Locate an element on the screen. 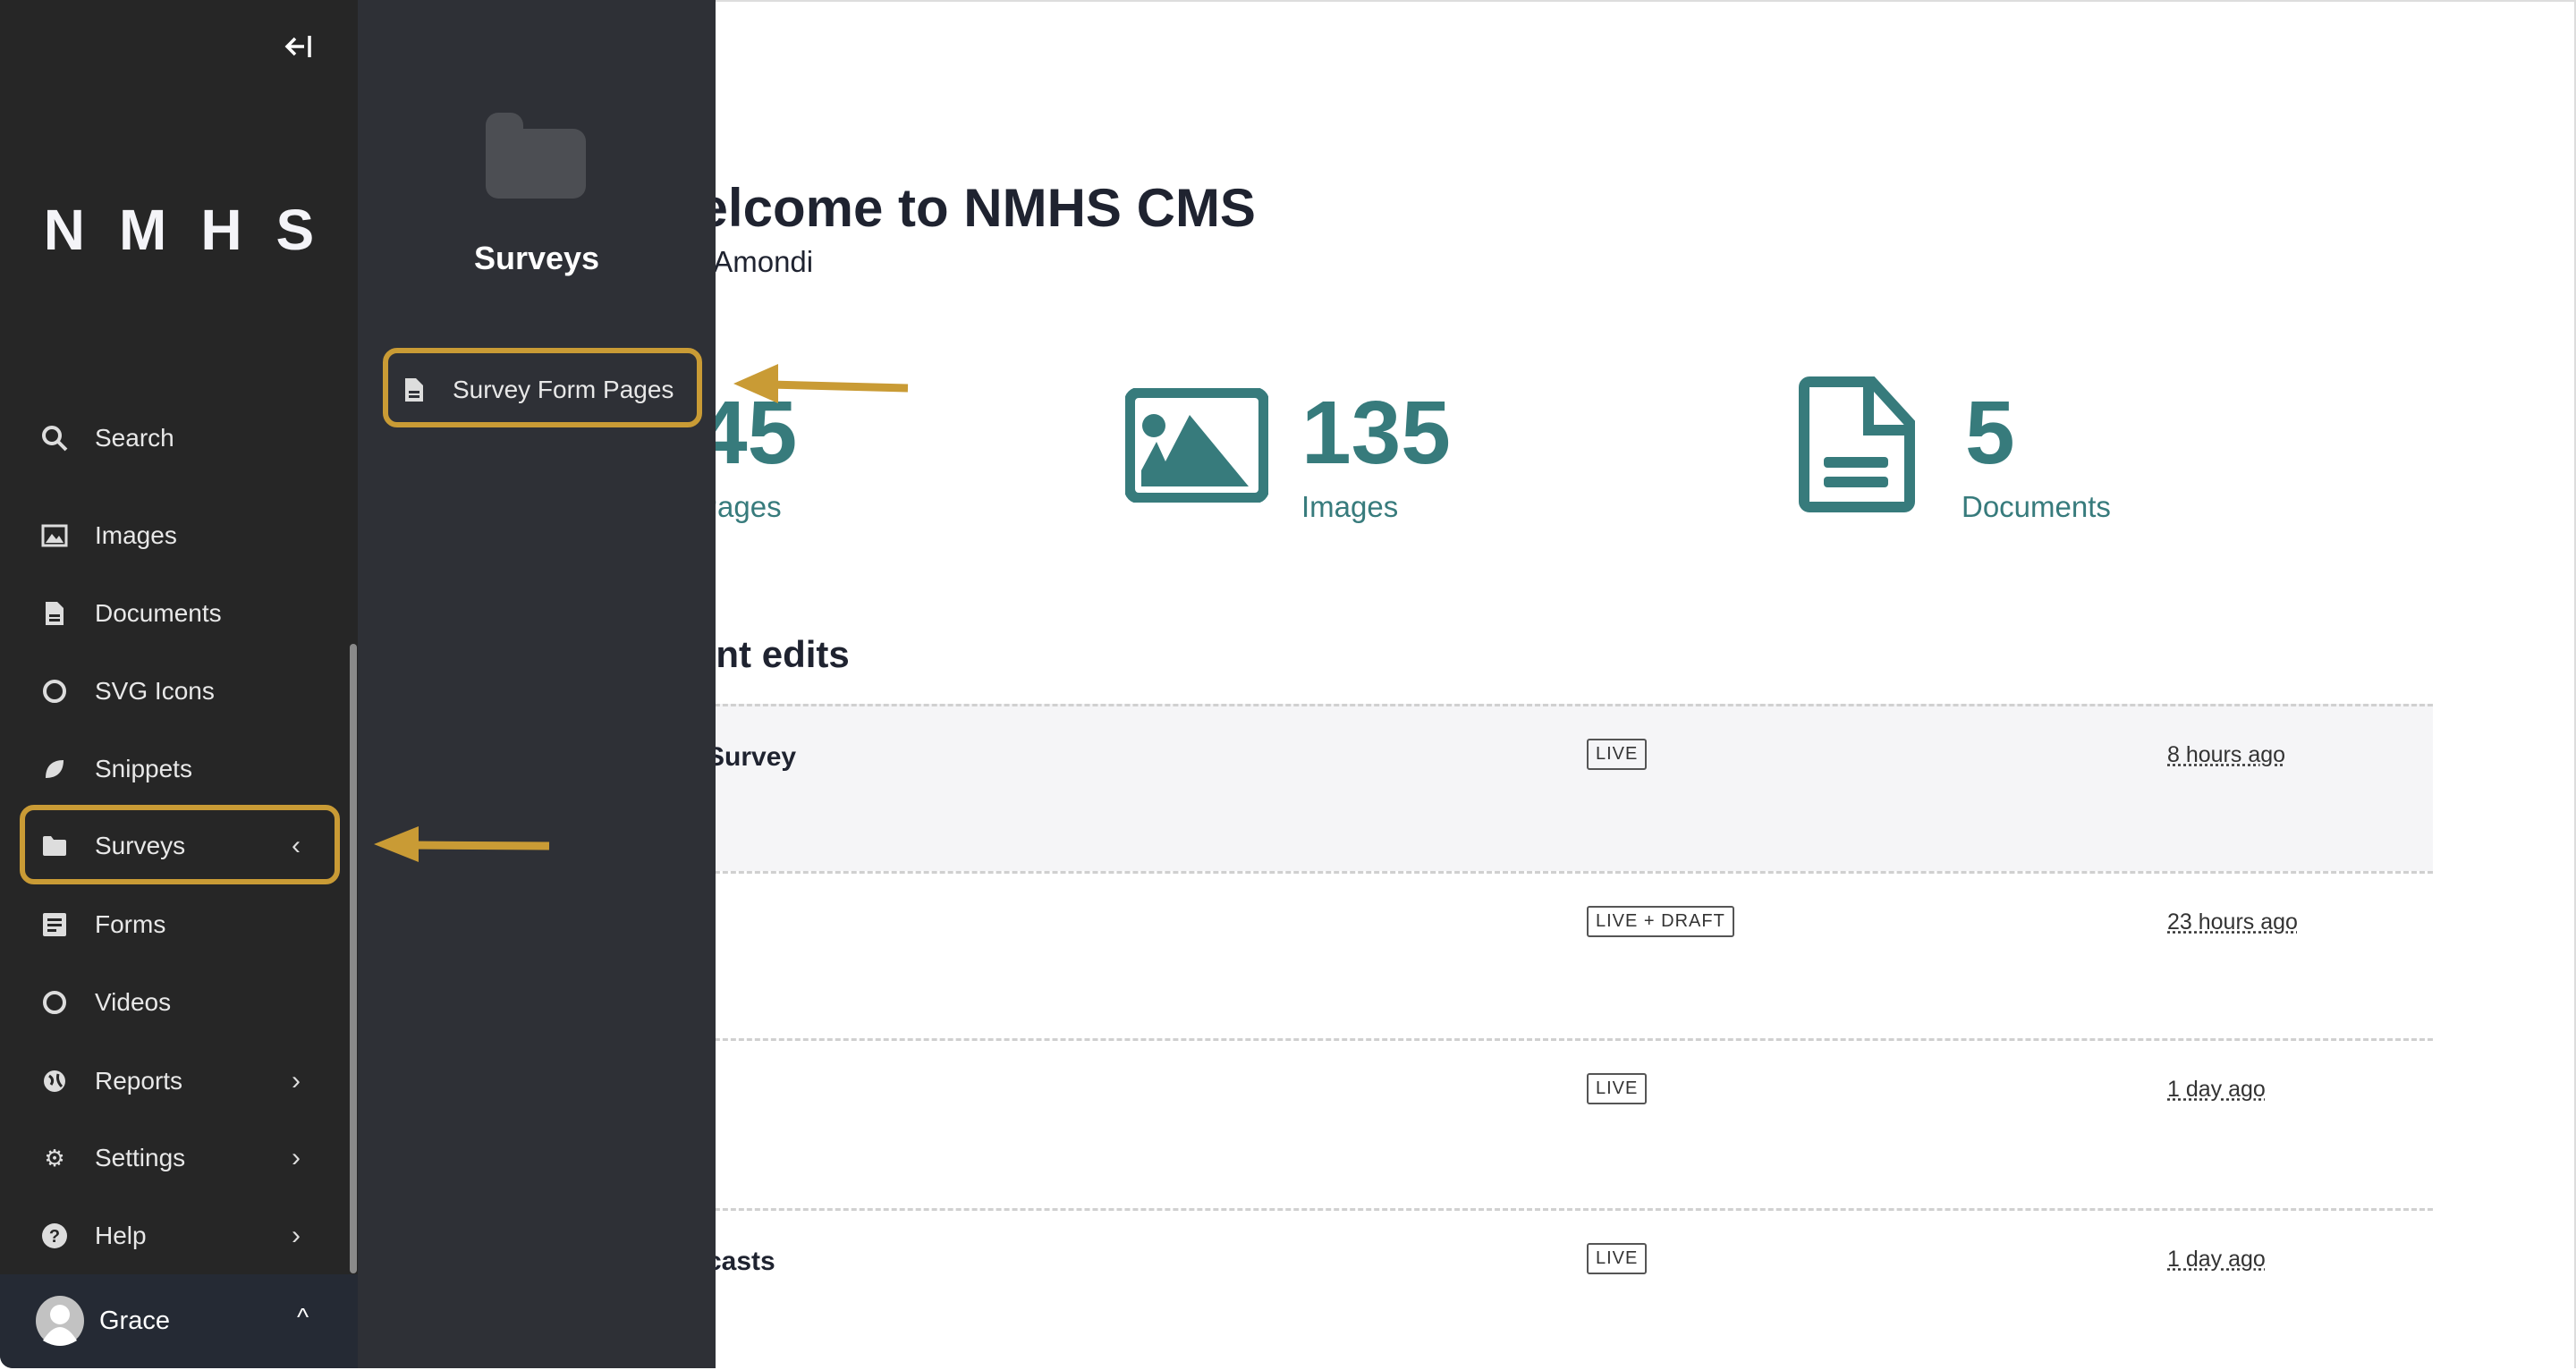 The image size is (2576, 1370). search-icon is located at coordinates (54, 438).